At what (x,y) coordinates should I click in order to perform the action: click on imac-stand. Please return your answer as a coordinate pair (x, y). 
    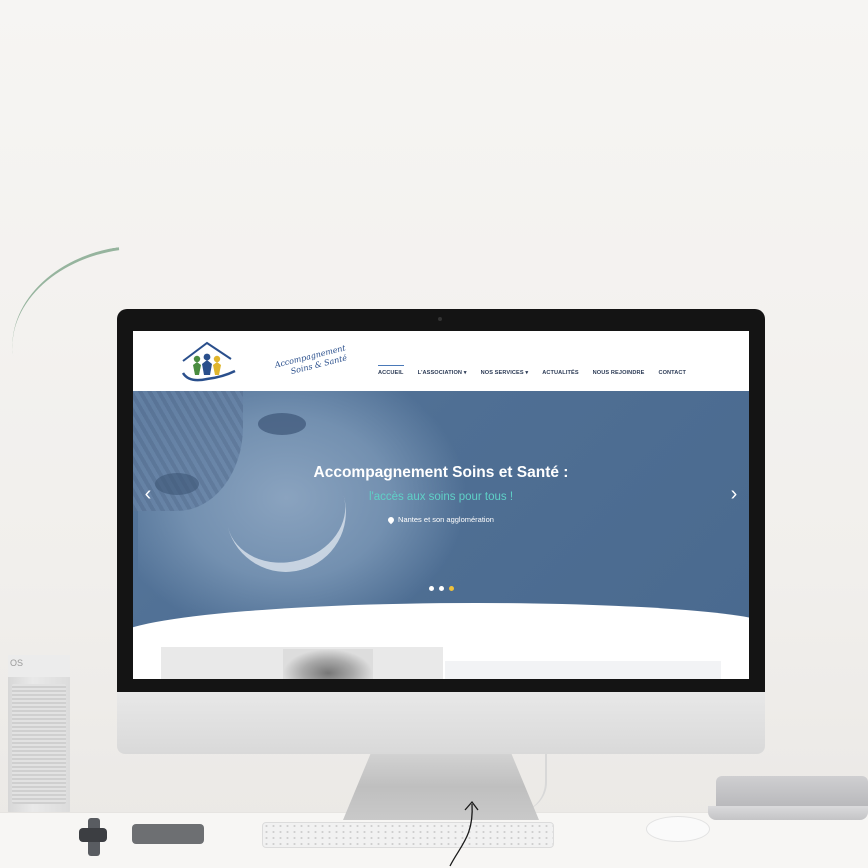
    Looking at the image, I should click on (441, 787).